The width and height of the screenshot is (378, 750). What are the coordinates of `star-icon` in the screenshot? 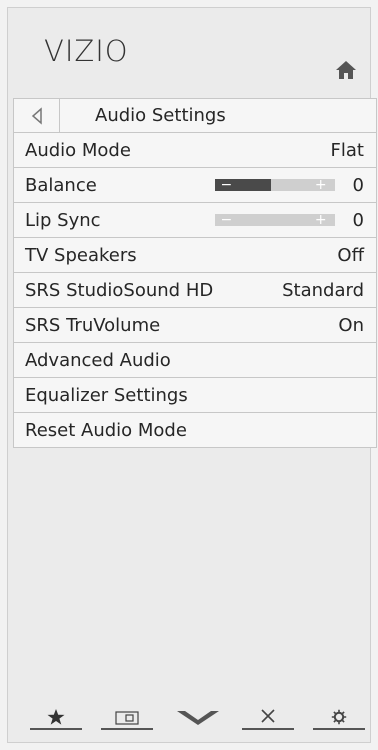 It's located at (56, 716).